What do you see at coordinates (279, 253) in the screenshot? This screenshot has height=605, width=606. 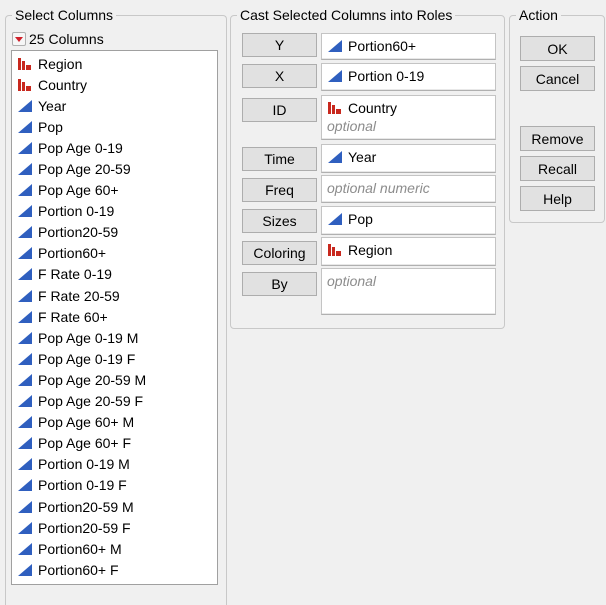 I see `role-button-coloring: Coloring` at bounding box center [279, 253].